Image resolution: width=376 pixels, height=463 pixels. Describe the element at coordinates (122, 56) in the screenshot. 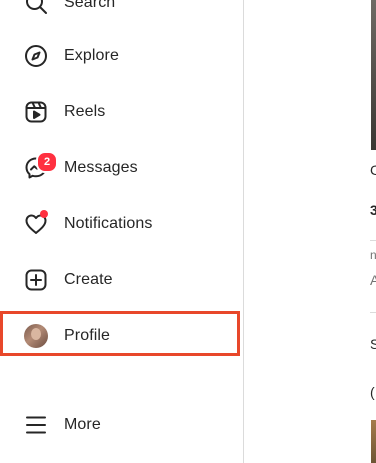

I see `sidebar-item-explore: Explore` at that location.